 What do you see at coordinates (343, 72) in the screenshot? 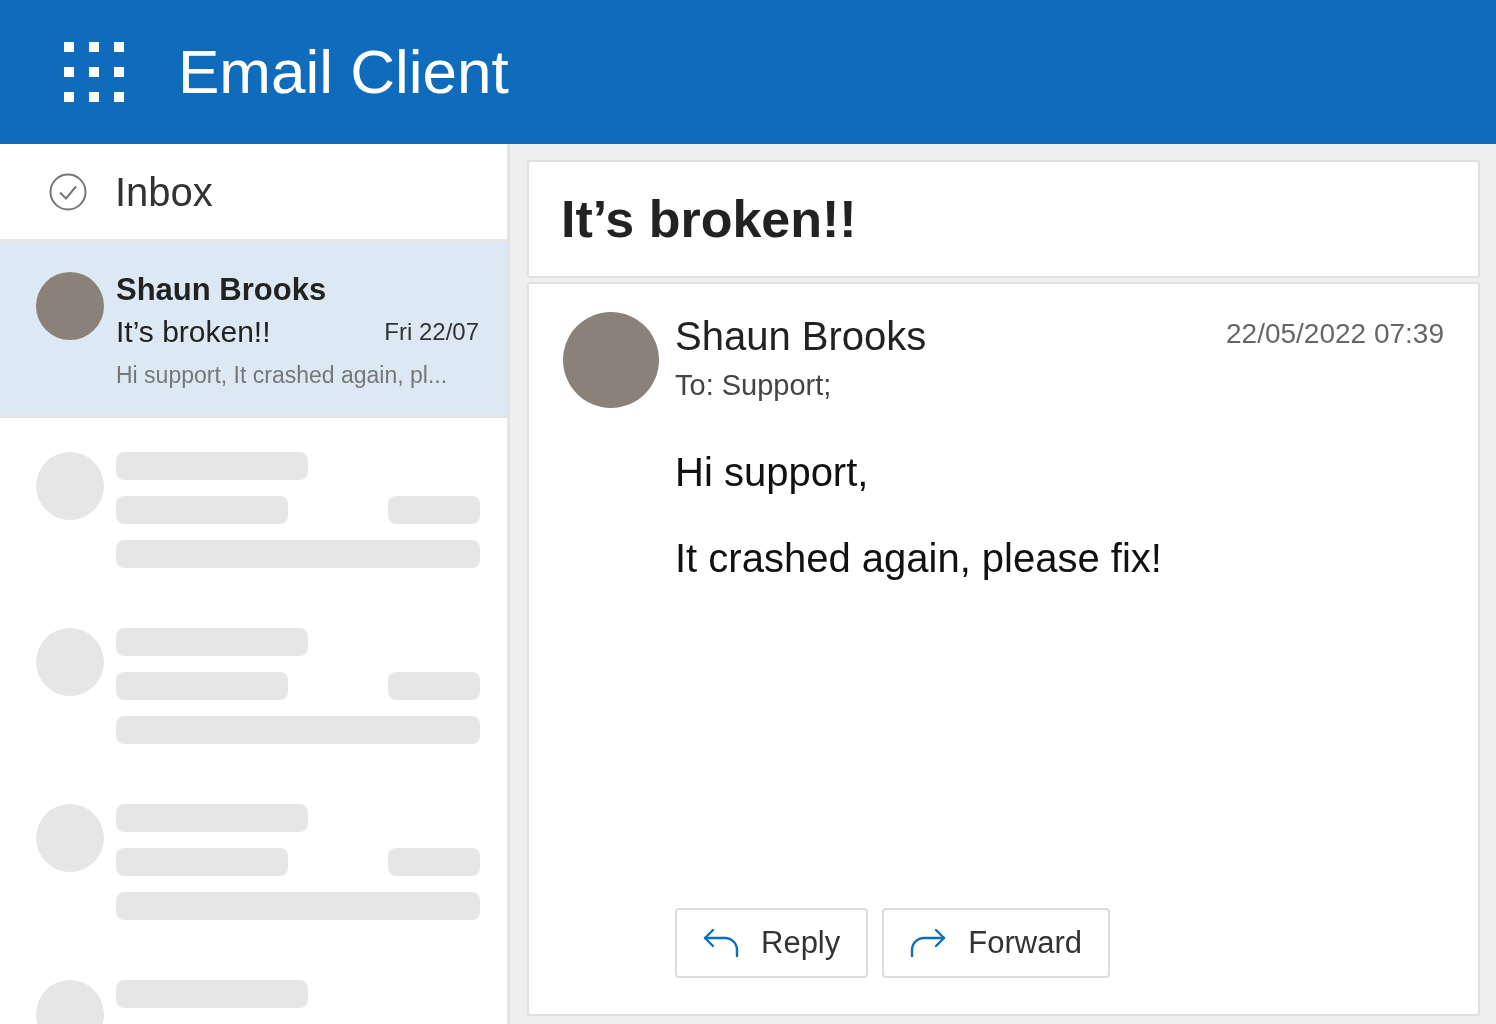
I see `app-title: Email Client` at bounding box center [343, 72].